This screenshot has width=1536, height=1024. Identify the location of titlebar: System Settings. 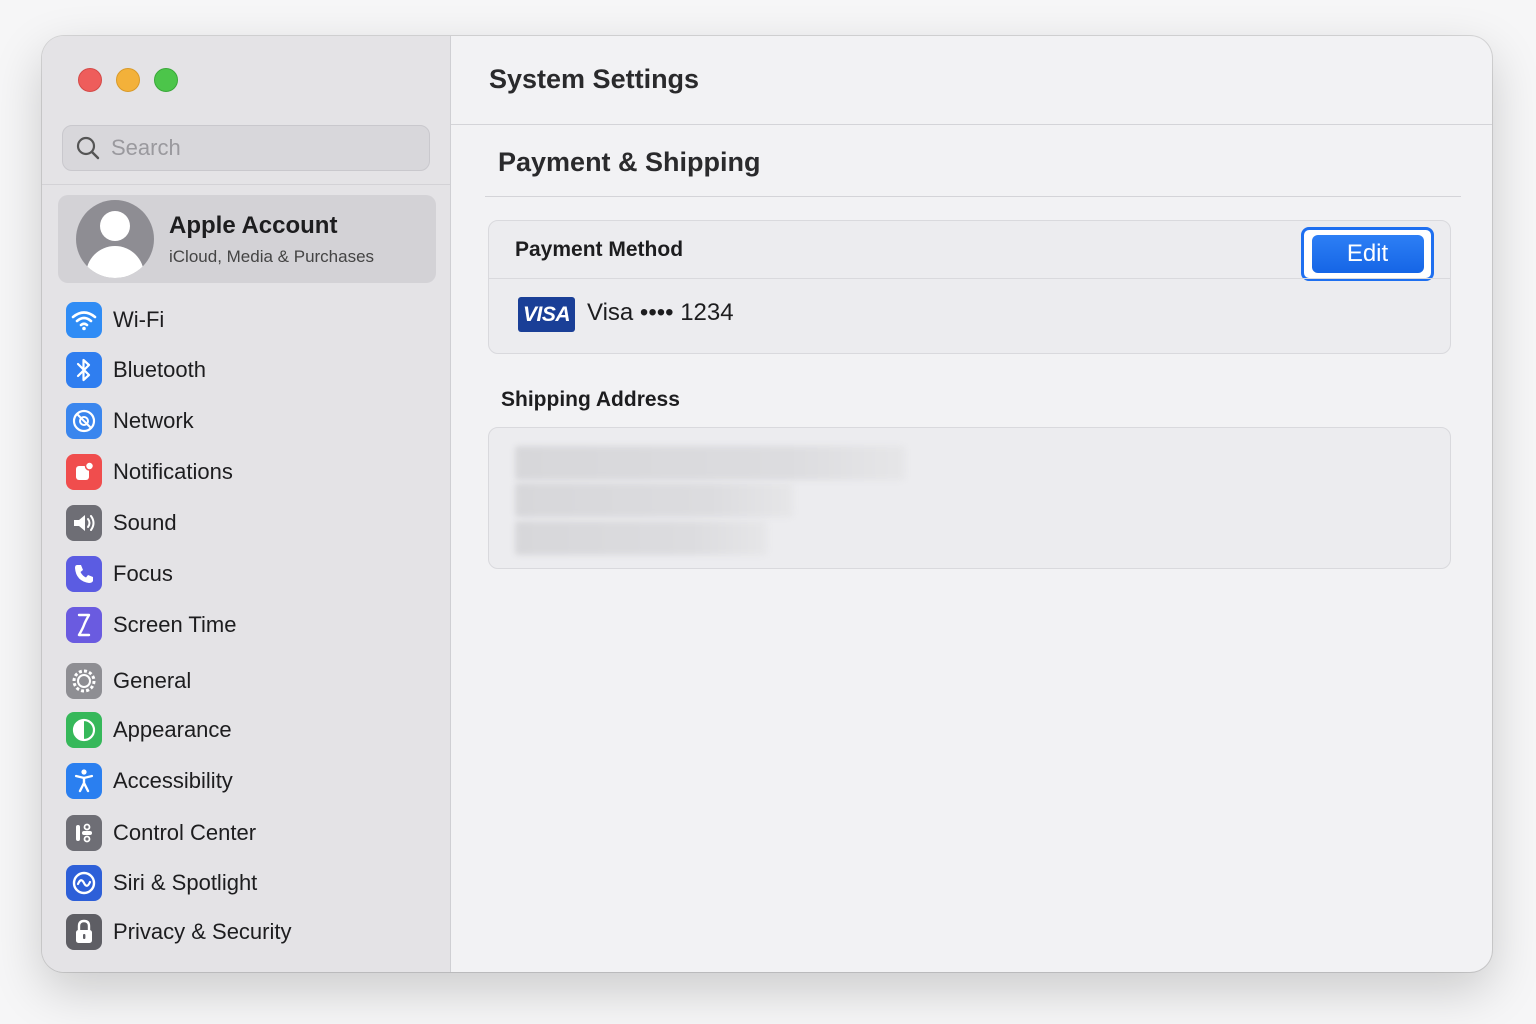
(971, 80).